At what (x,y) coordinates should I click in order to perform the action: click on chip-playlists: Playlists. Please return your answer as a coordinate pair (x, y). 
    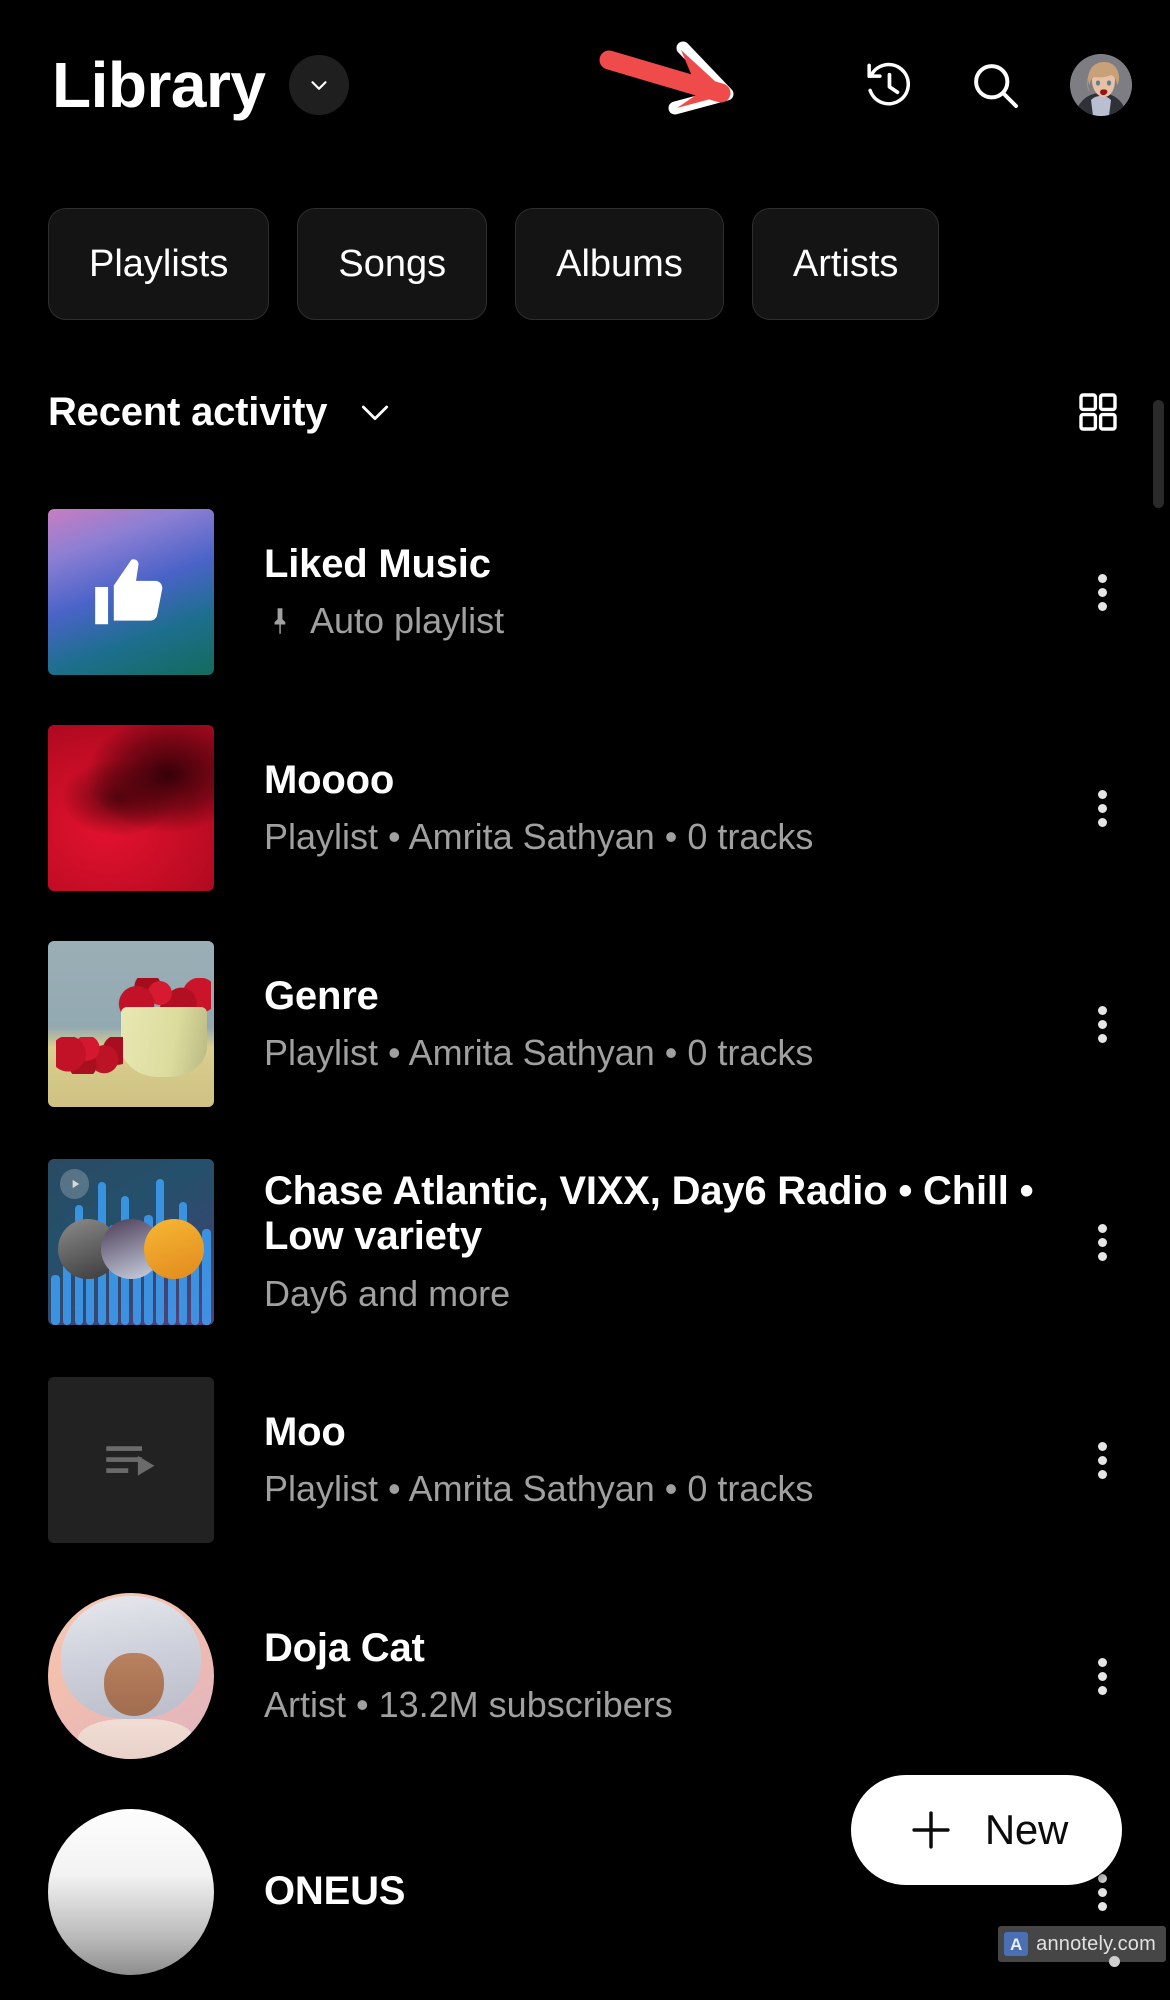
    Looking at the image, I should click on (159, 264).